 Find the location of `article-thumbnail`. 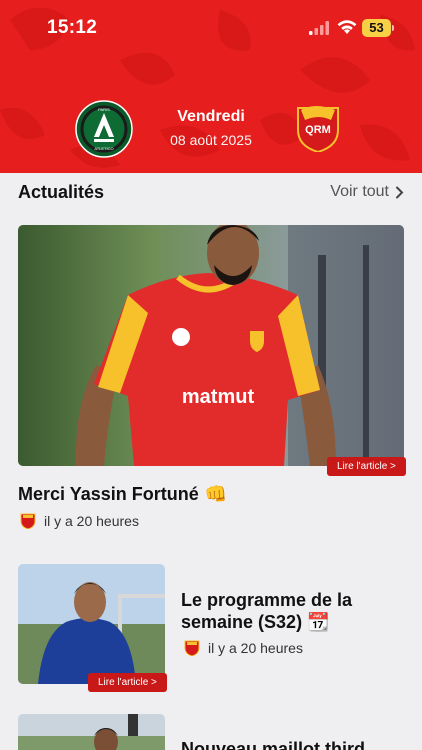

article-thumbnail is located at coordinates (91, 624).